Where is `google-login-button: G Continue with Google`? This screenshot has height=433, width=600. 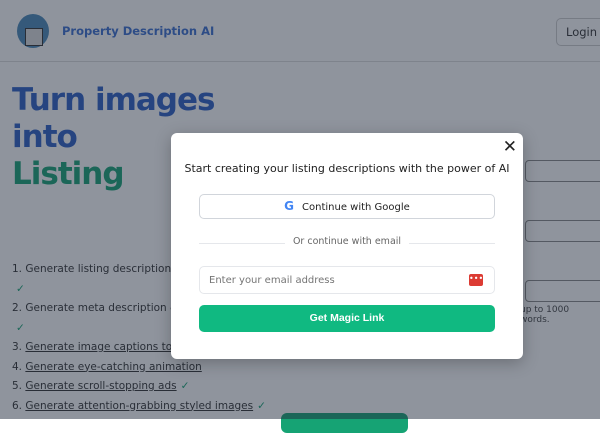 google-login-button: G Continue with Google is located at coordinates (347, 206).